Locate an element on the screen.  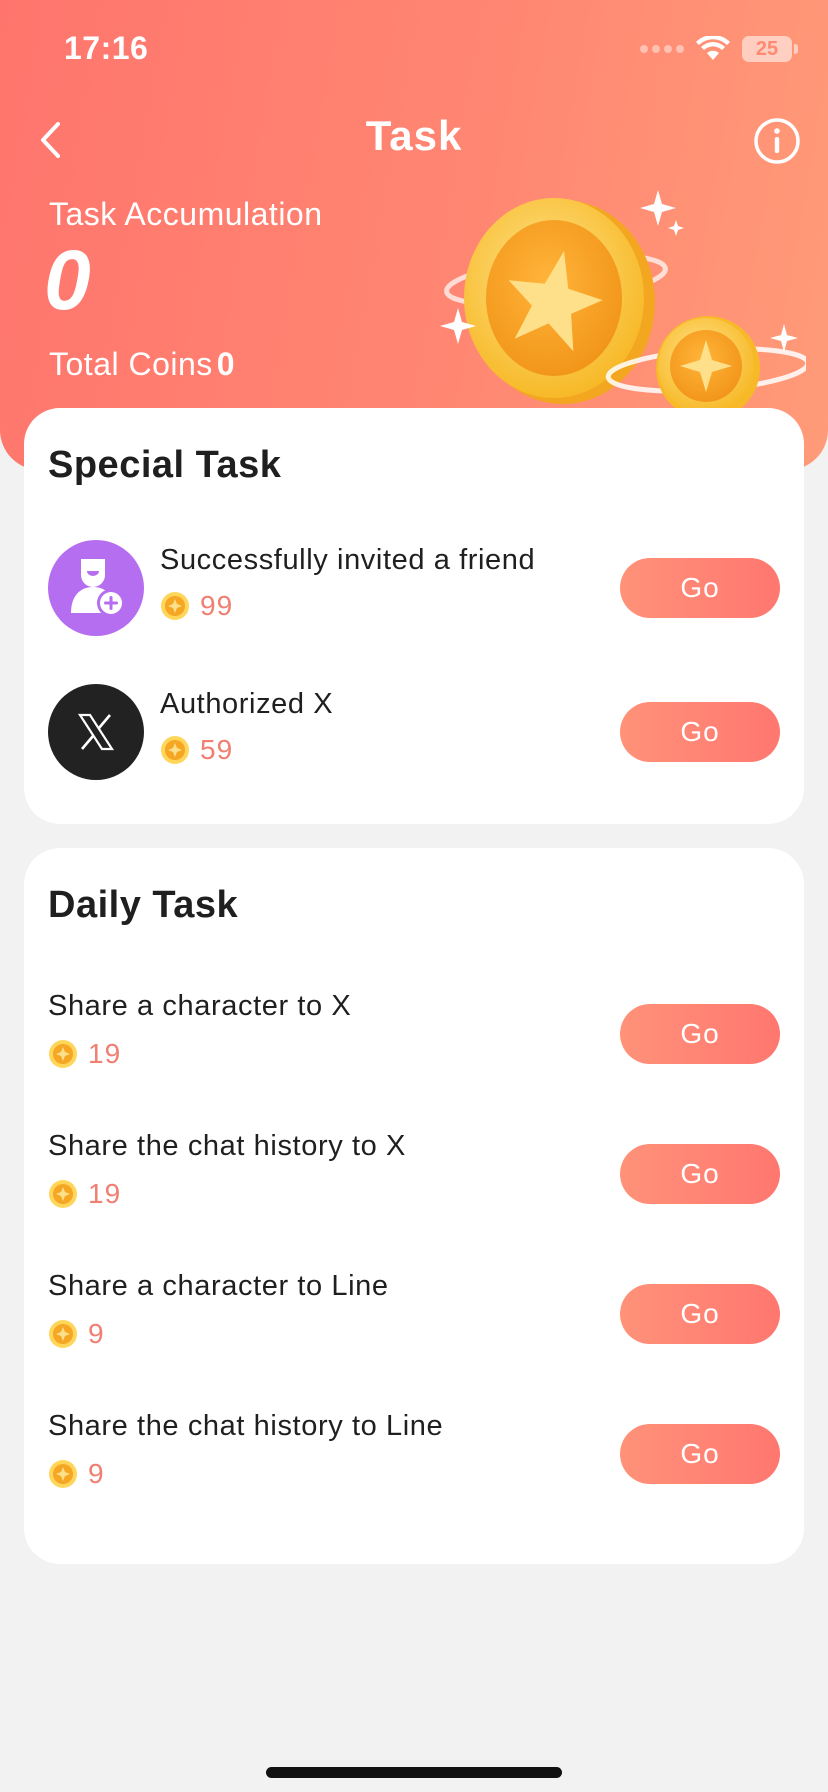
go-button-share-character-line: Go is located at coordinates (700, 1314).